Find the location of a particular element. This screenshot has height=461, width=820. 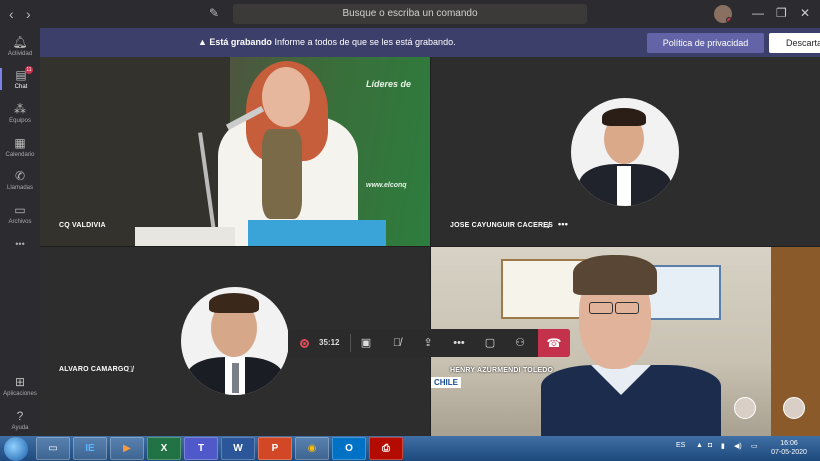

taskbar-media-icon: ▶ is located at coordinates (127, 448).